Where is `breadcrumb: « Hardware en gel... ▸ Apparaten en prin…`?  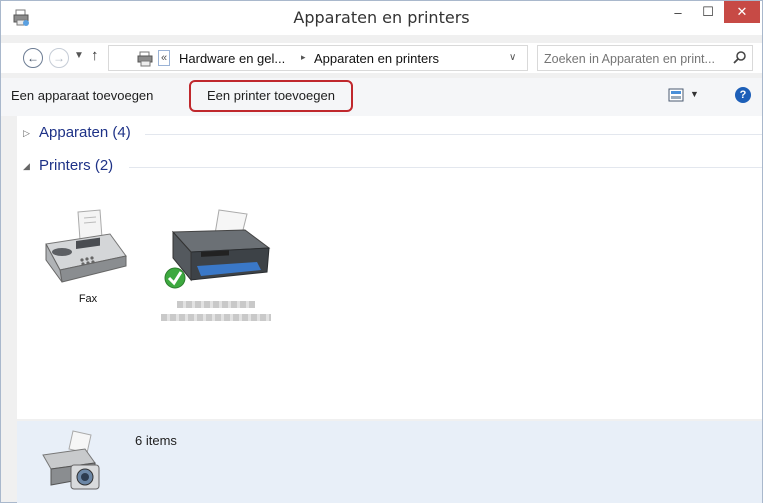
breadcrumb: « Hardware en gel... ▸ Apparaten en prin… is located at coordinates (329, 58).